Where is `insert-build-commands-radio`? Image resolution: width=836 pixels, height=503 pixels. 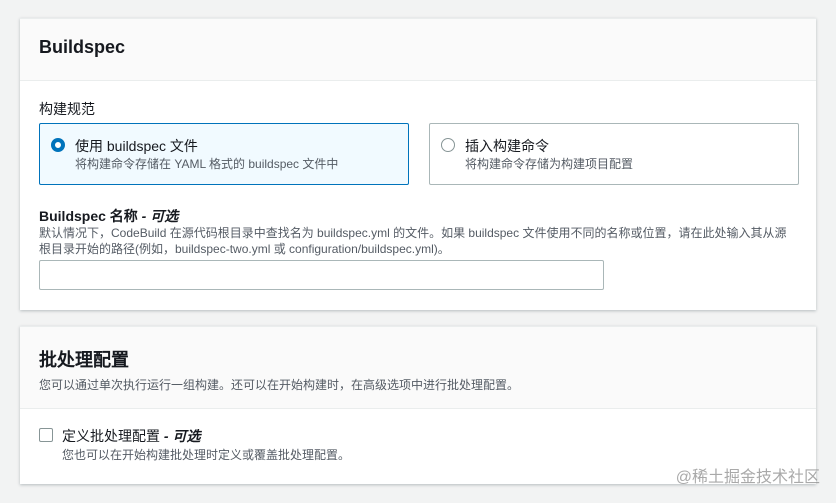 insert-build-commands-radio is located at coordinates (448, 145).